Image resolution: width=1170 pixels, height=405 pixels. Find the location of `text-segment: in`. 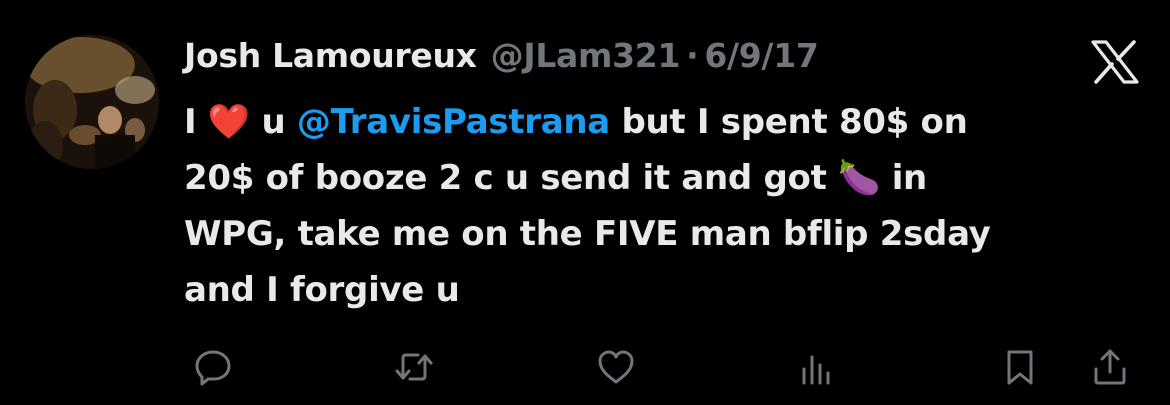

text-segment: in is located at coordinates (904, 178).